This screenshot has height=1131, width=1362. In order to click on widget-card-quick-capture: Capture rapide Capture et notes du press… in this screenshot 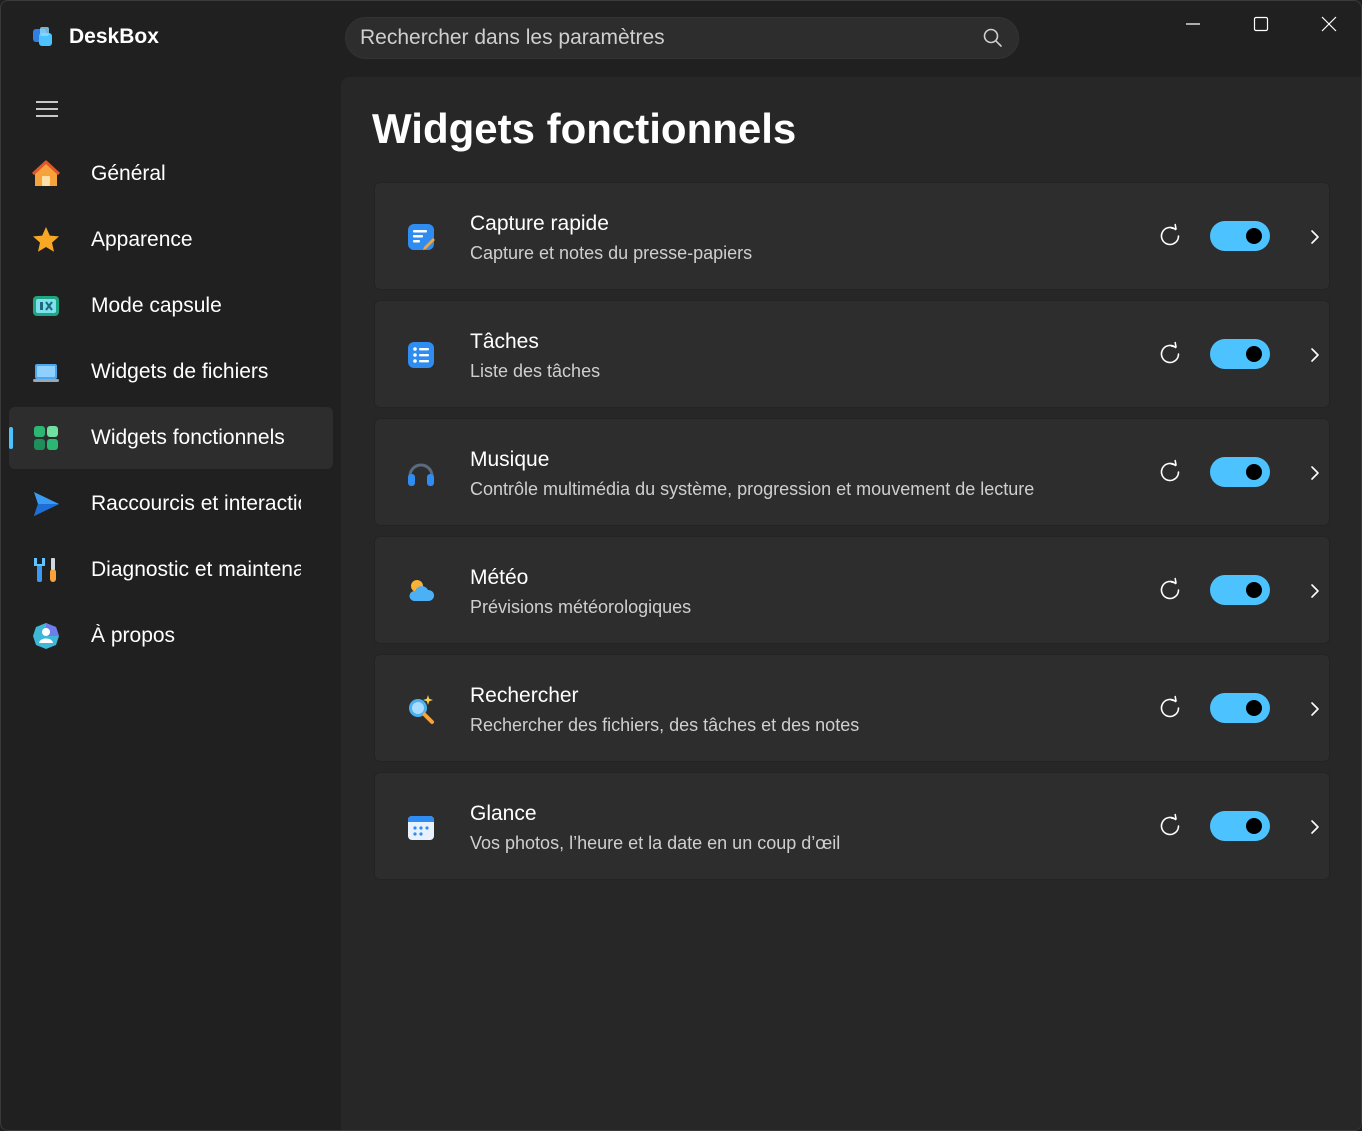, I will do `click(852, 236)`.